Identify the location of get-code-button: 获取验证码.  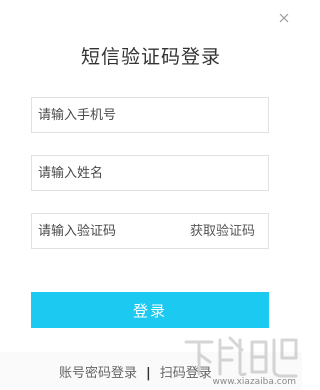
(222, 232).